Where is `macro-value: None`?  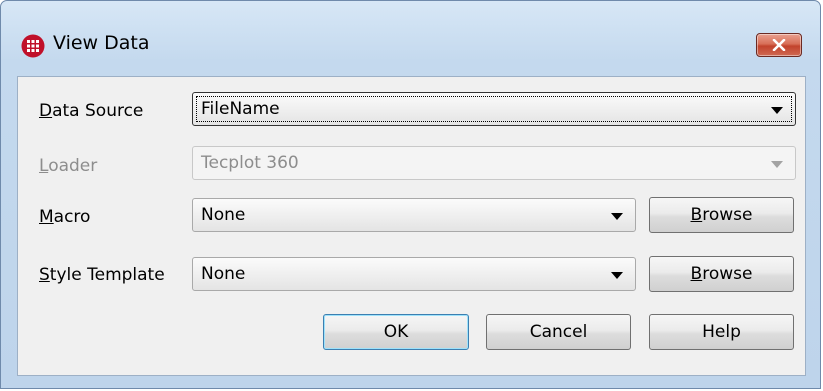 macro-value: None is located at coordinates (223, 215).